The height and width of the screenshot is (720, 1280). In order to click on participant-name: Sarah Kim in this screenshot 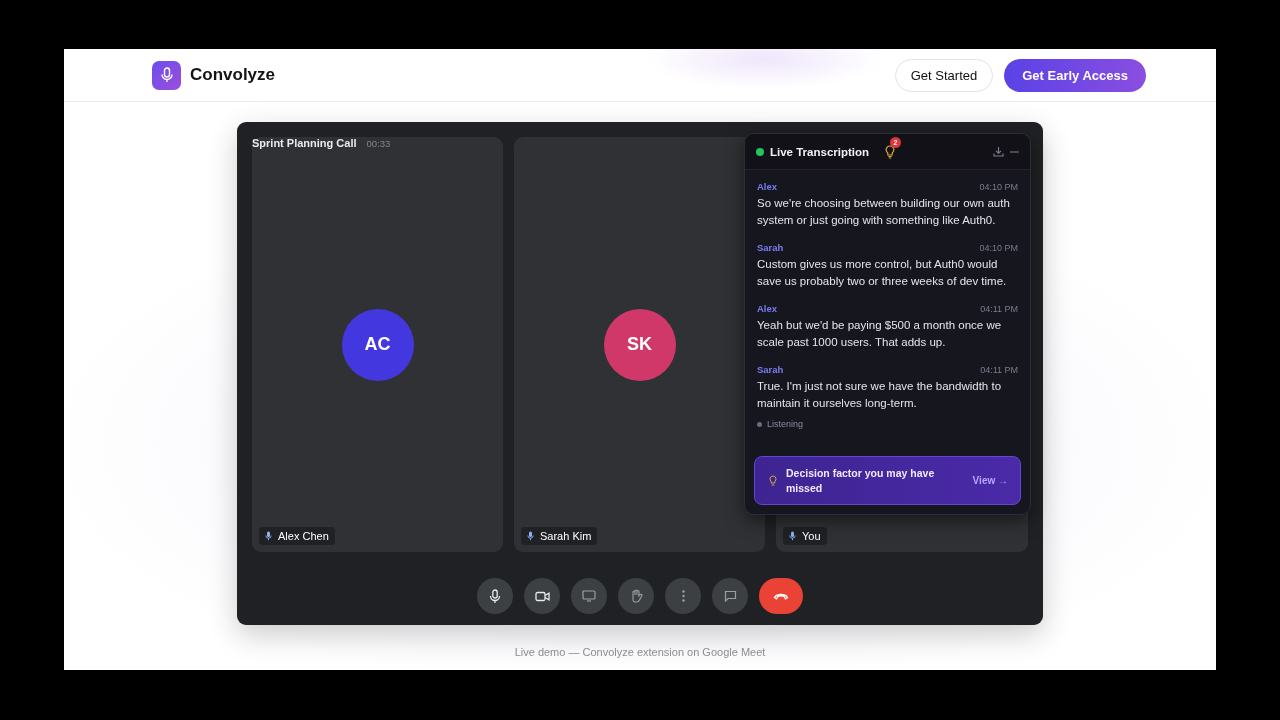, I will do `click(566, 536)`.